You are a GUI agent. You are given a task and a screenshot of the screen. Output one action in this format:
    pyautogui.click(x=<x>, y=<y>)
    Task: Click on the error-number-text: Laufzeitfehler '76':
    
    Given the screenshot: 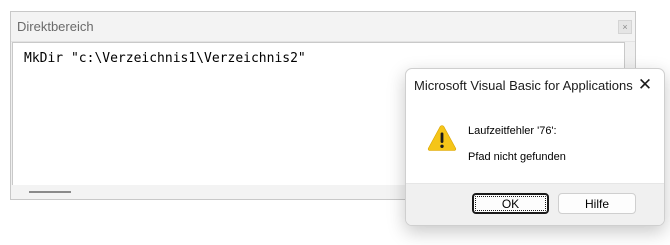 What is the action you would take?
    pyautogui.click(x=512, y=131)
    